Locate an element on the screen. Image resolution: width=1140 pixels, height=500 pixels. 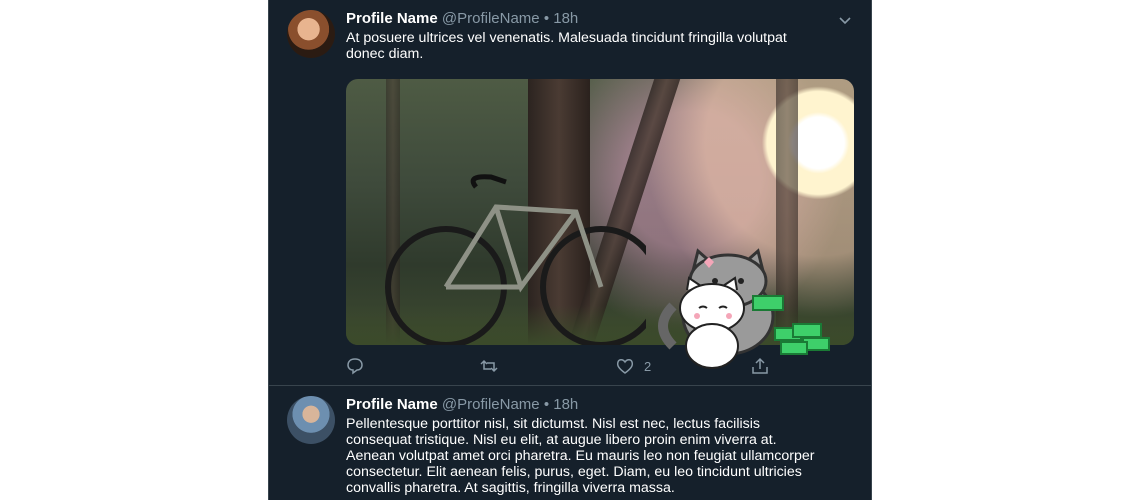
reply-button is located at coordinates (355, 366).